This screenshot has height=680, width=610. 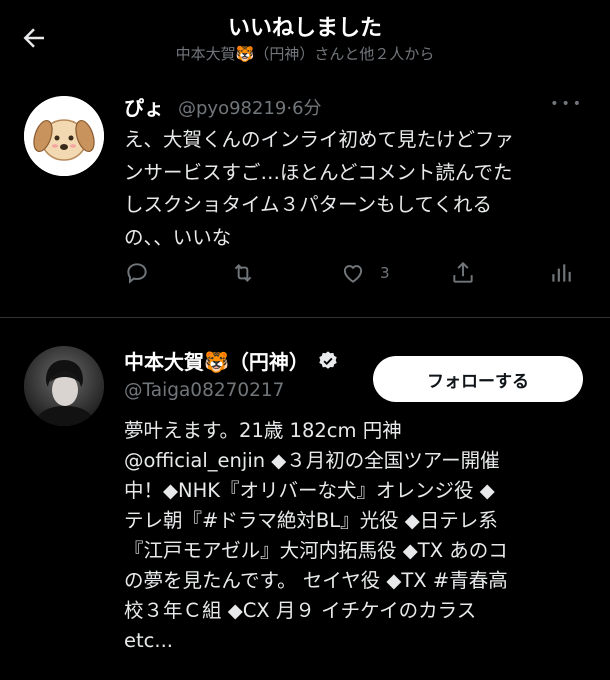 I want to click on person-photo-icon, so click(x=64, y=386).